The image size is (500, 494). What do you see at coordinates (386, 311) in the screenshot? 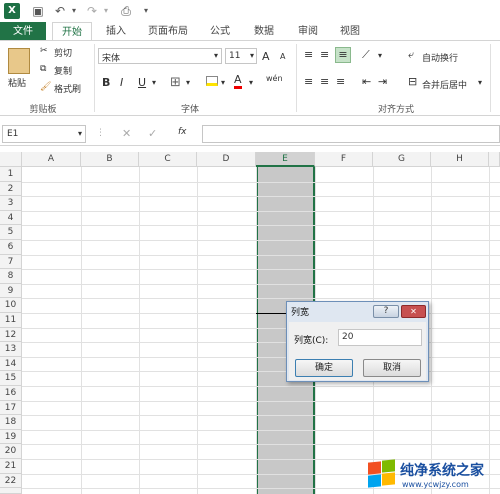
I see `dialog-help-button: ?` at bounding box center [386, 311].